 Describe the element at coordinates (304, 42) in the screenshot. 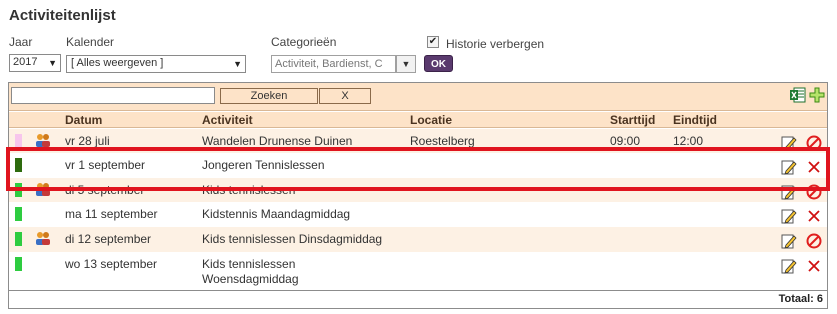

I see `categories-label: Categorieën` at that location.